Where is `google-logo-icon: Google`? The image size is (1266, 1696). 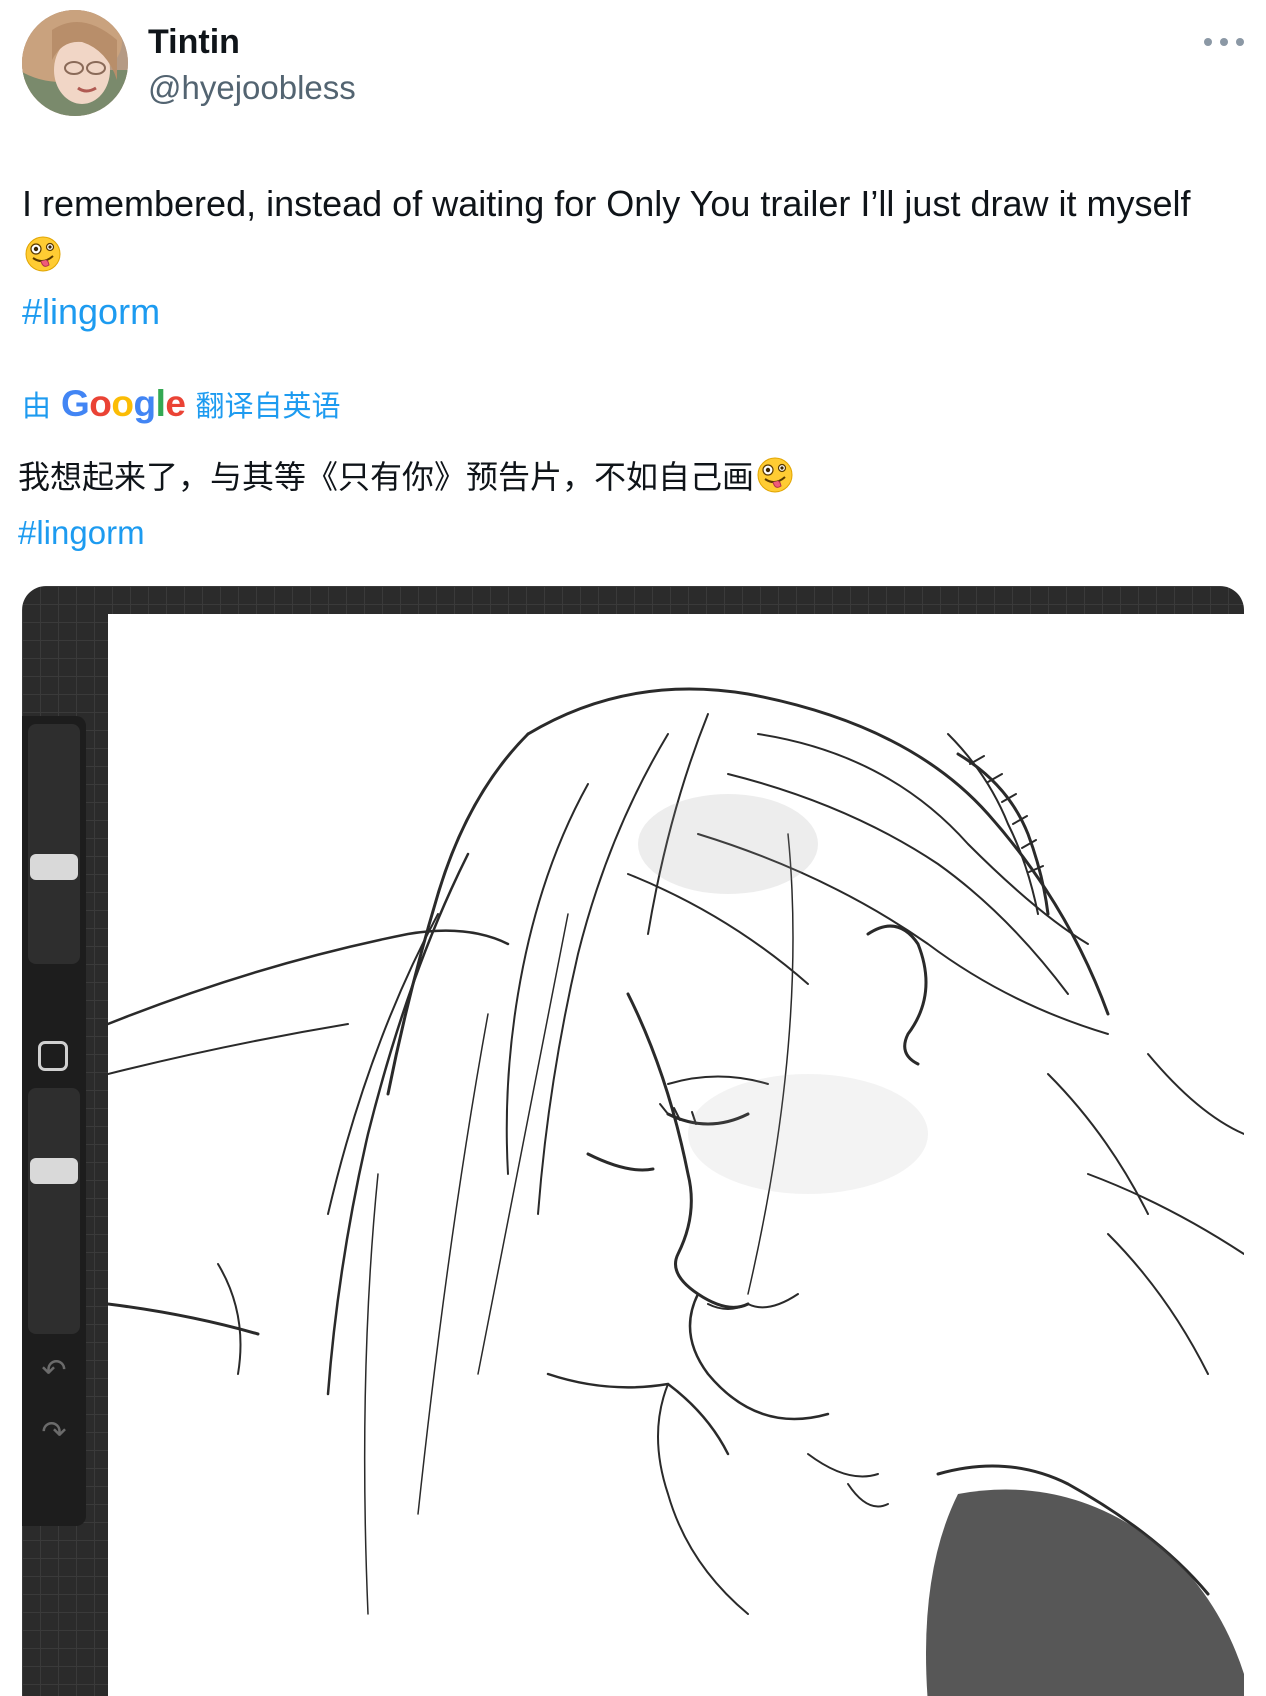
google-logo-icon: Google is located at coordinates (123, 403).